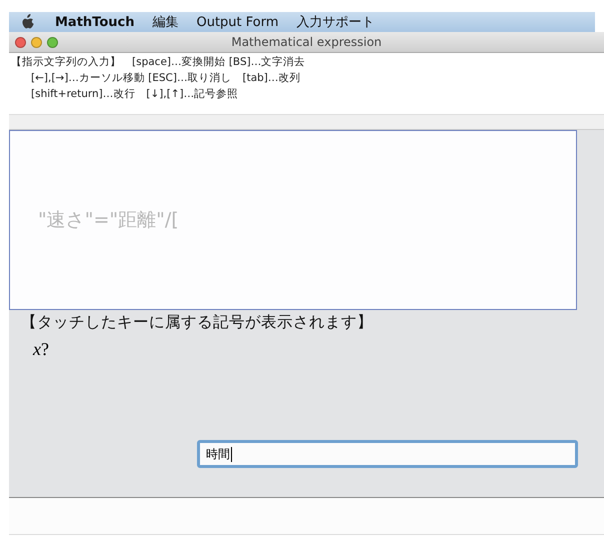 This screenshot has width=604, height=545. Describe the element at coordinates (41, 349) in the screenshot. I see `symbol-item: x?` at that location.